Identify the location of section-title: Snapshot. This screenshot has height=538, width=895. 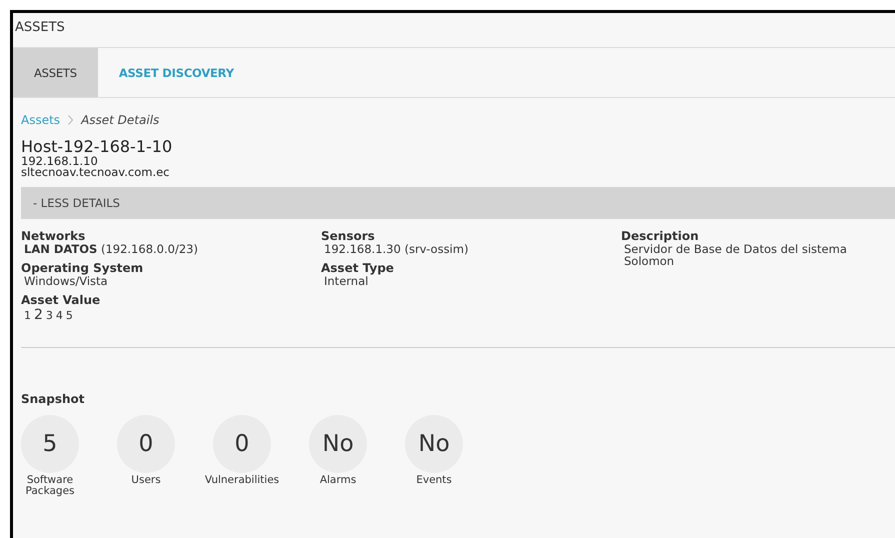
(53, 399).